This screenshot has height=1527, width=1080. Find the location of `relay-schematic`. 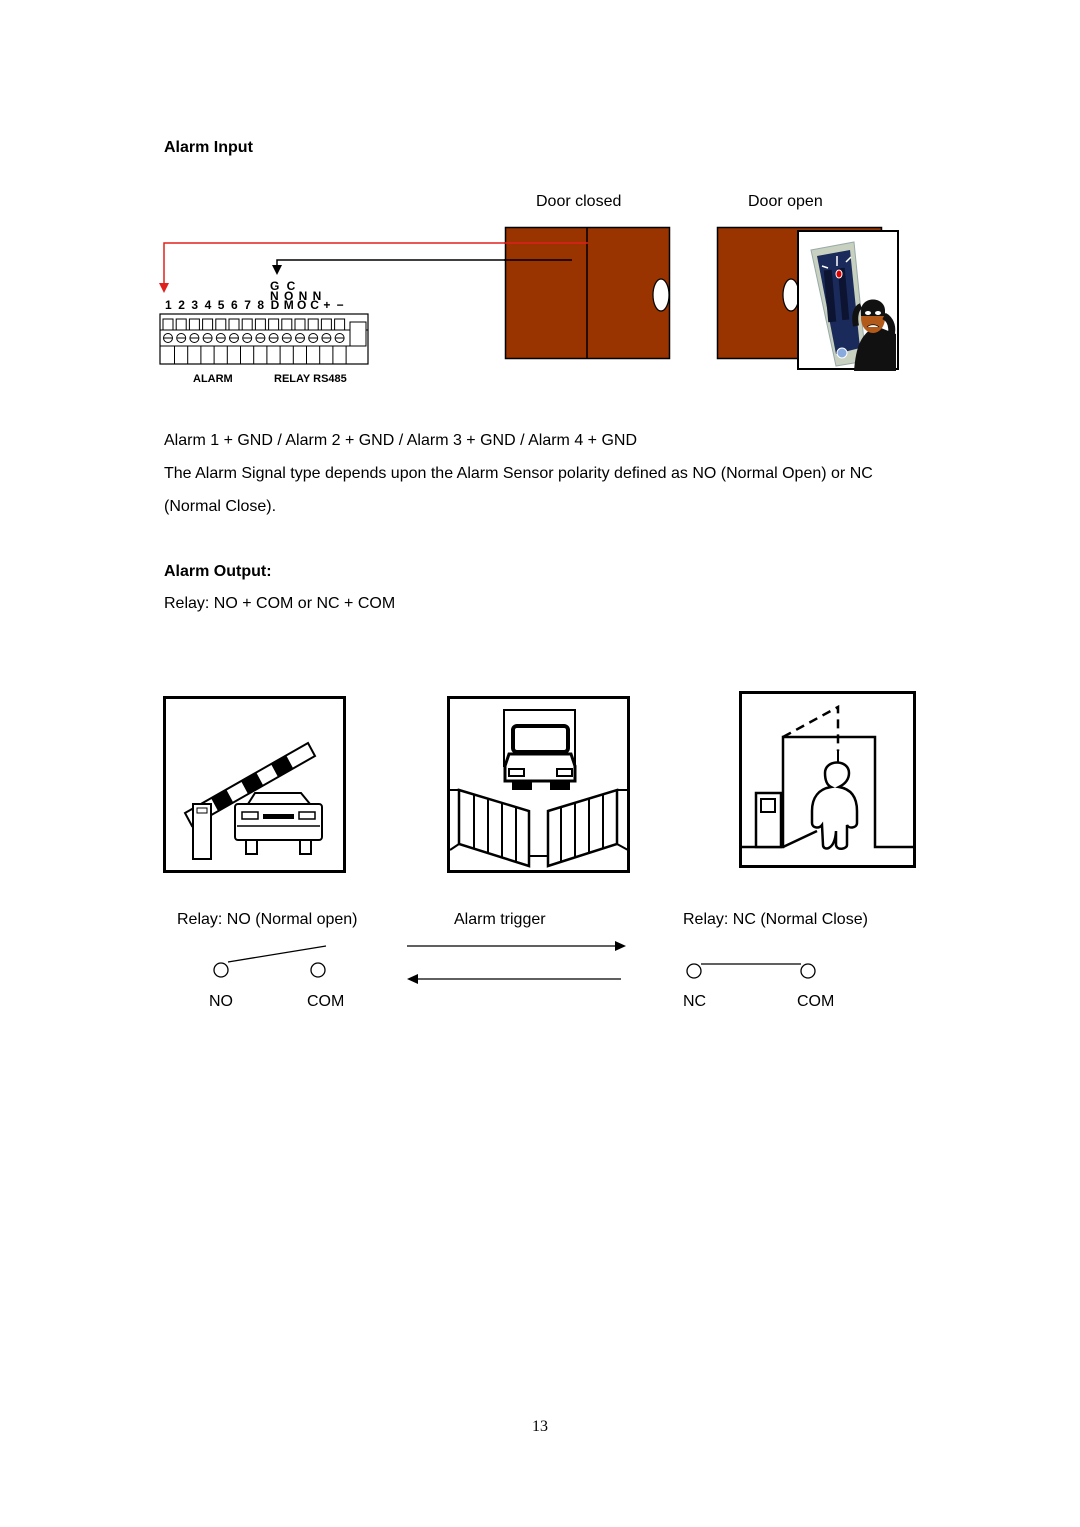

relay-schematic is located at coordinates (514, 962).